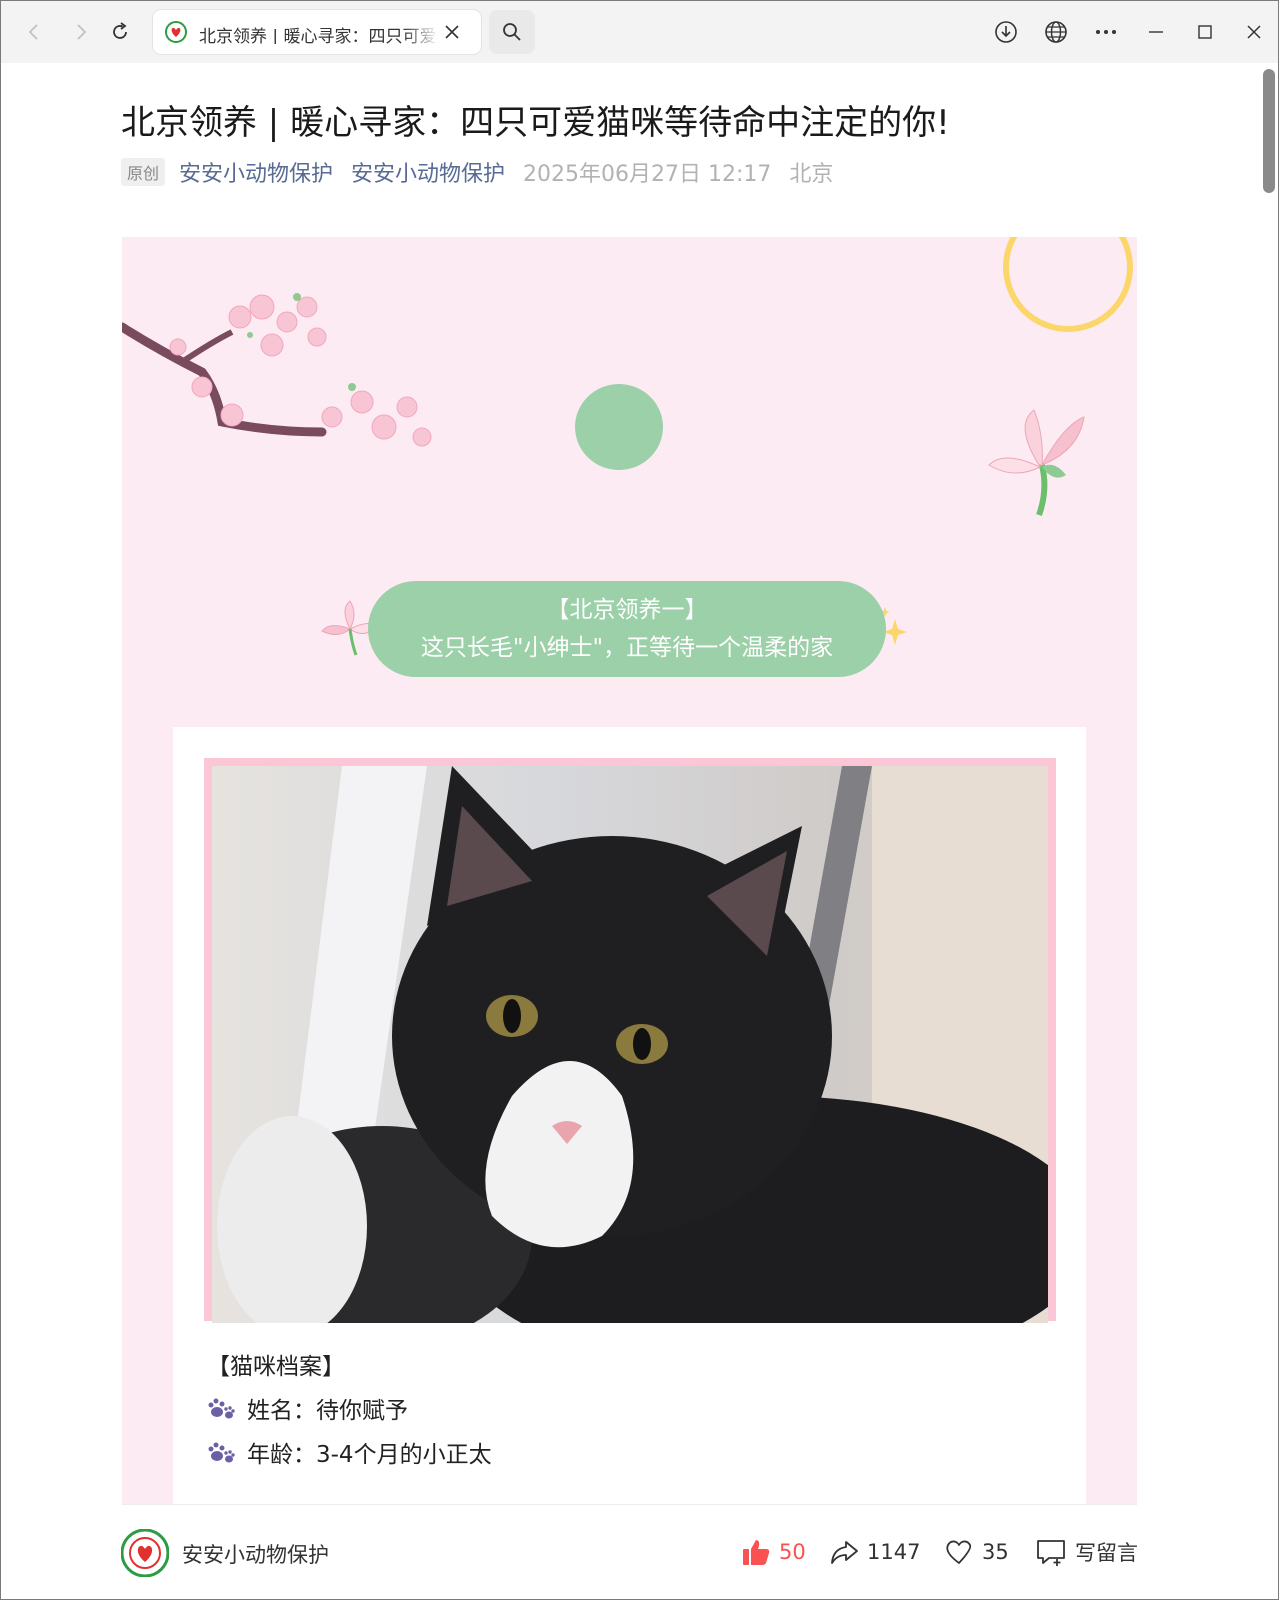 Image resolution: width=1279 pixels, height=1600 pixels. Describe the element at coordinates (995, 1552) in the screenshot. I see `favorite-count: 35` at that location.